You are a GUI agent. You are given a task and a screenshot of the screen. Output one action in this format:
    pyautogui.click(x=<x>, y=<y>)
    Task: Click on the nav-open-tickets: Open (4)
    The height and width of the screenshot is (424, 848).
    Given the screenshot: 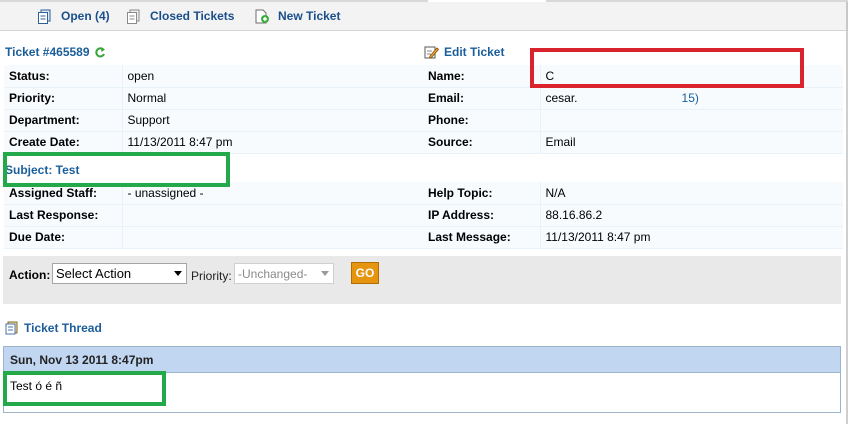 What is the action you would take?
    pyautogui.click(x=73, y=16)
    